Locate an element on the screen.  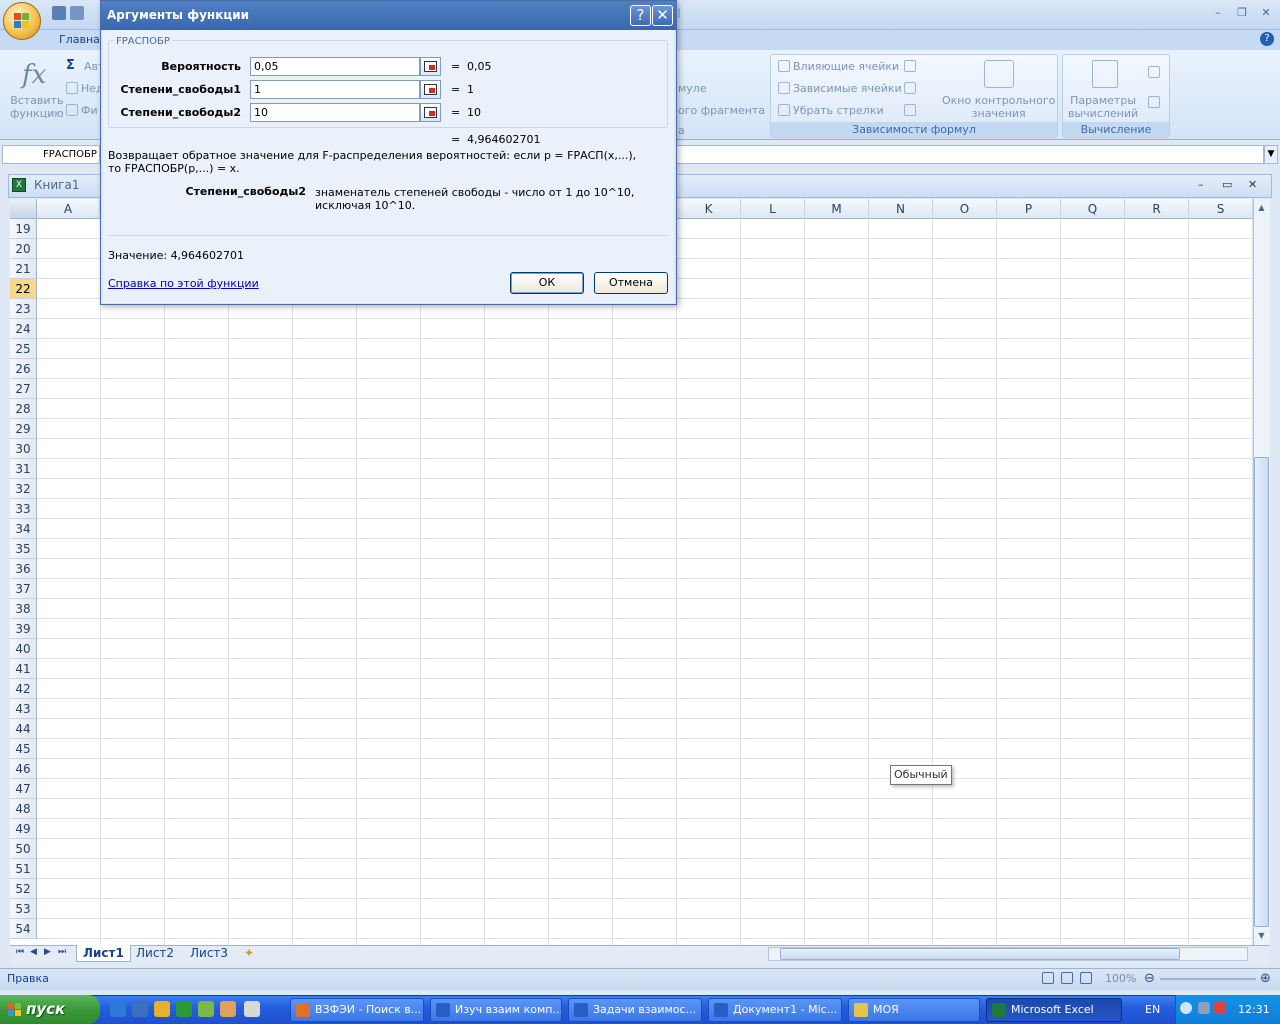
row-header: 27 is located at coordinates (23, 389).